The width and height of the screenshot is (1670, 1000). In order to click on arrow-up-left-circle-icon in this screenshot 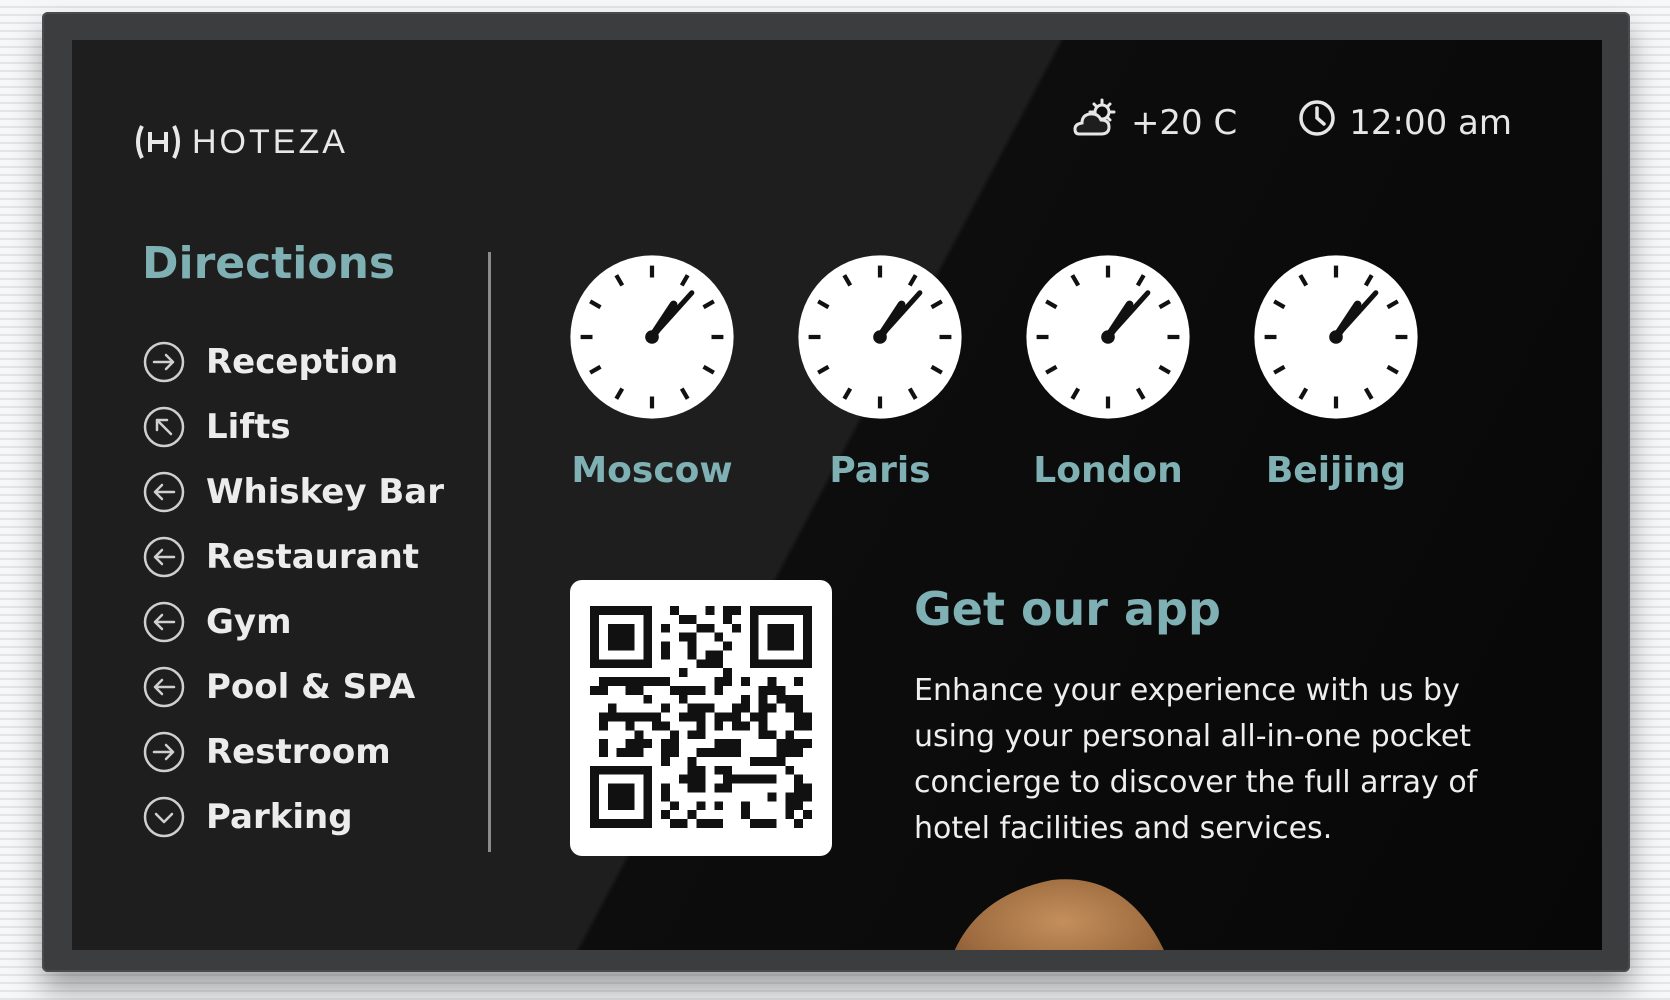, I will do `click(164, 426)`.